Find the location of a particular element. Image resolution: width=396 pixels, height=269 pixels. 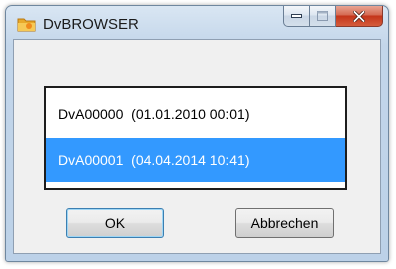

list-item-label: DvA00000 (01.01.2010 00:01) is located at coordinates (154, 114).